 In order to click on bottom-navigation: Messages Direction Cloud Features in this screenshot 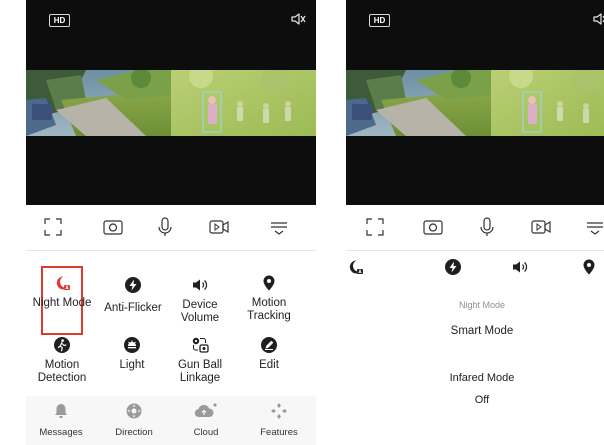, I will do `click(171, 420)`.